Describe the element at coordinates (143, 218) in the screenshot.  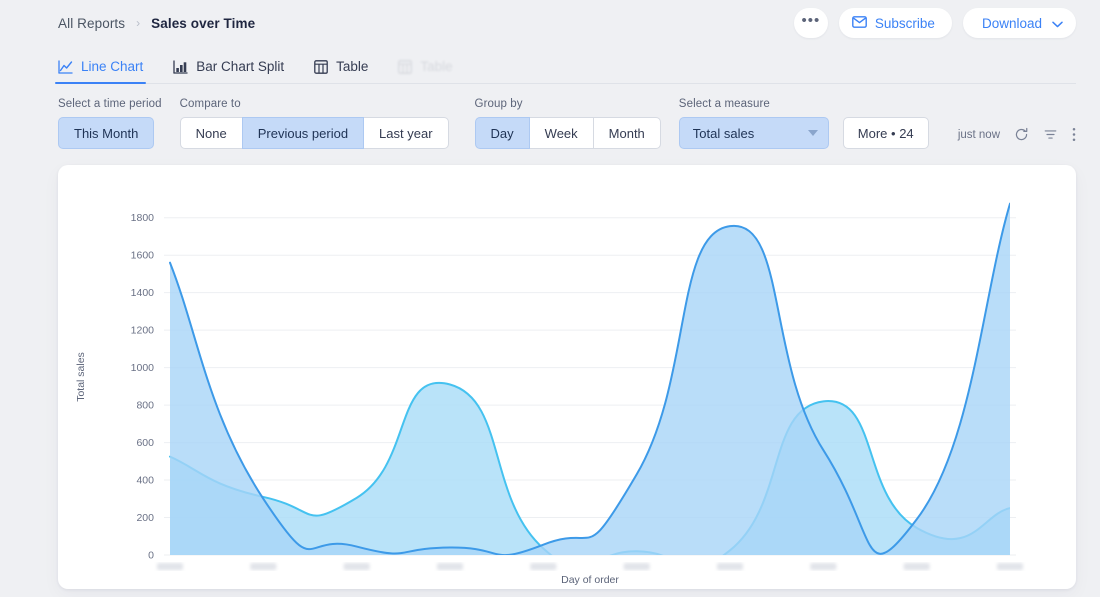
I see `y-axis-tick: 1800` at that location.